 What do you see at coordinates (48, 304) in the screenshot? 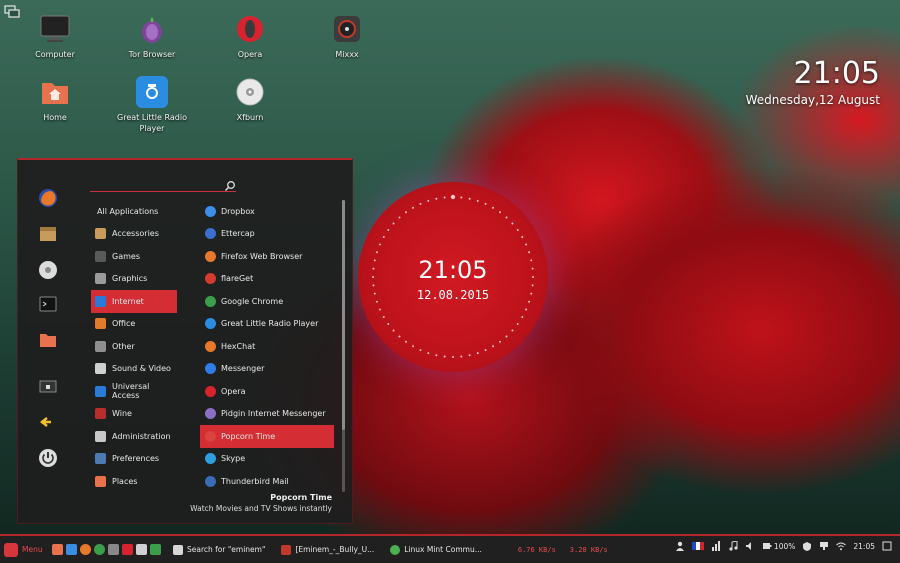
I see `terminal-icon` at bounding box center [48, 304].